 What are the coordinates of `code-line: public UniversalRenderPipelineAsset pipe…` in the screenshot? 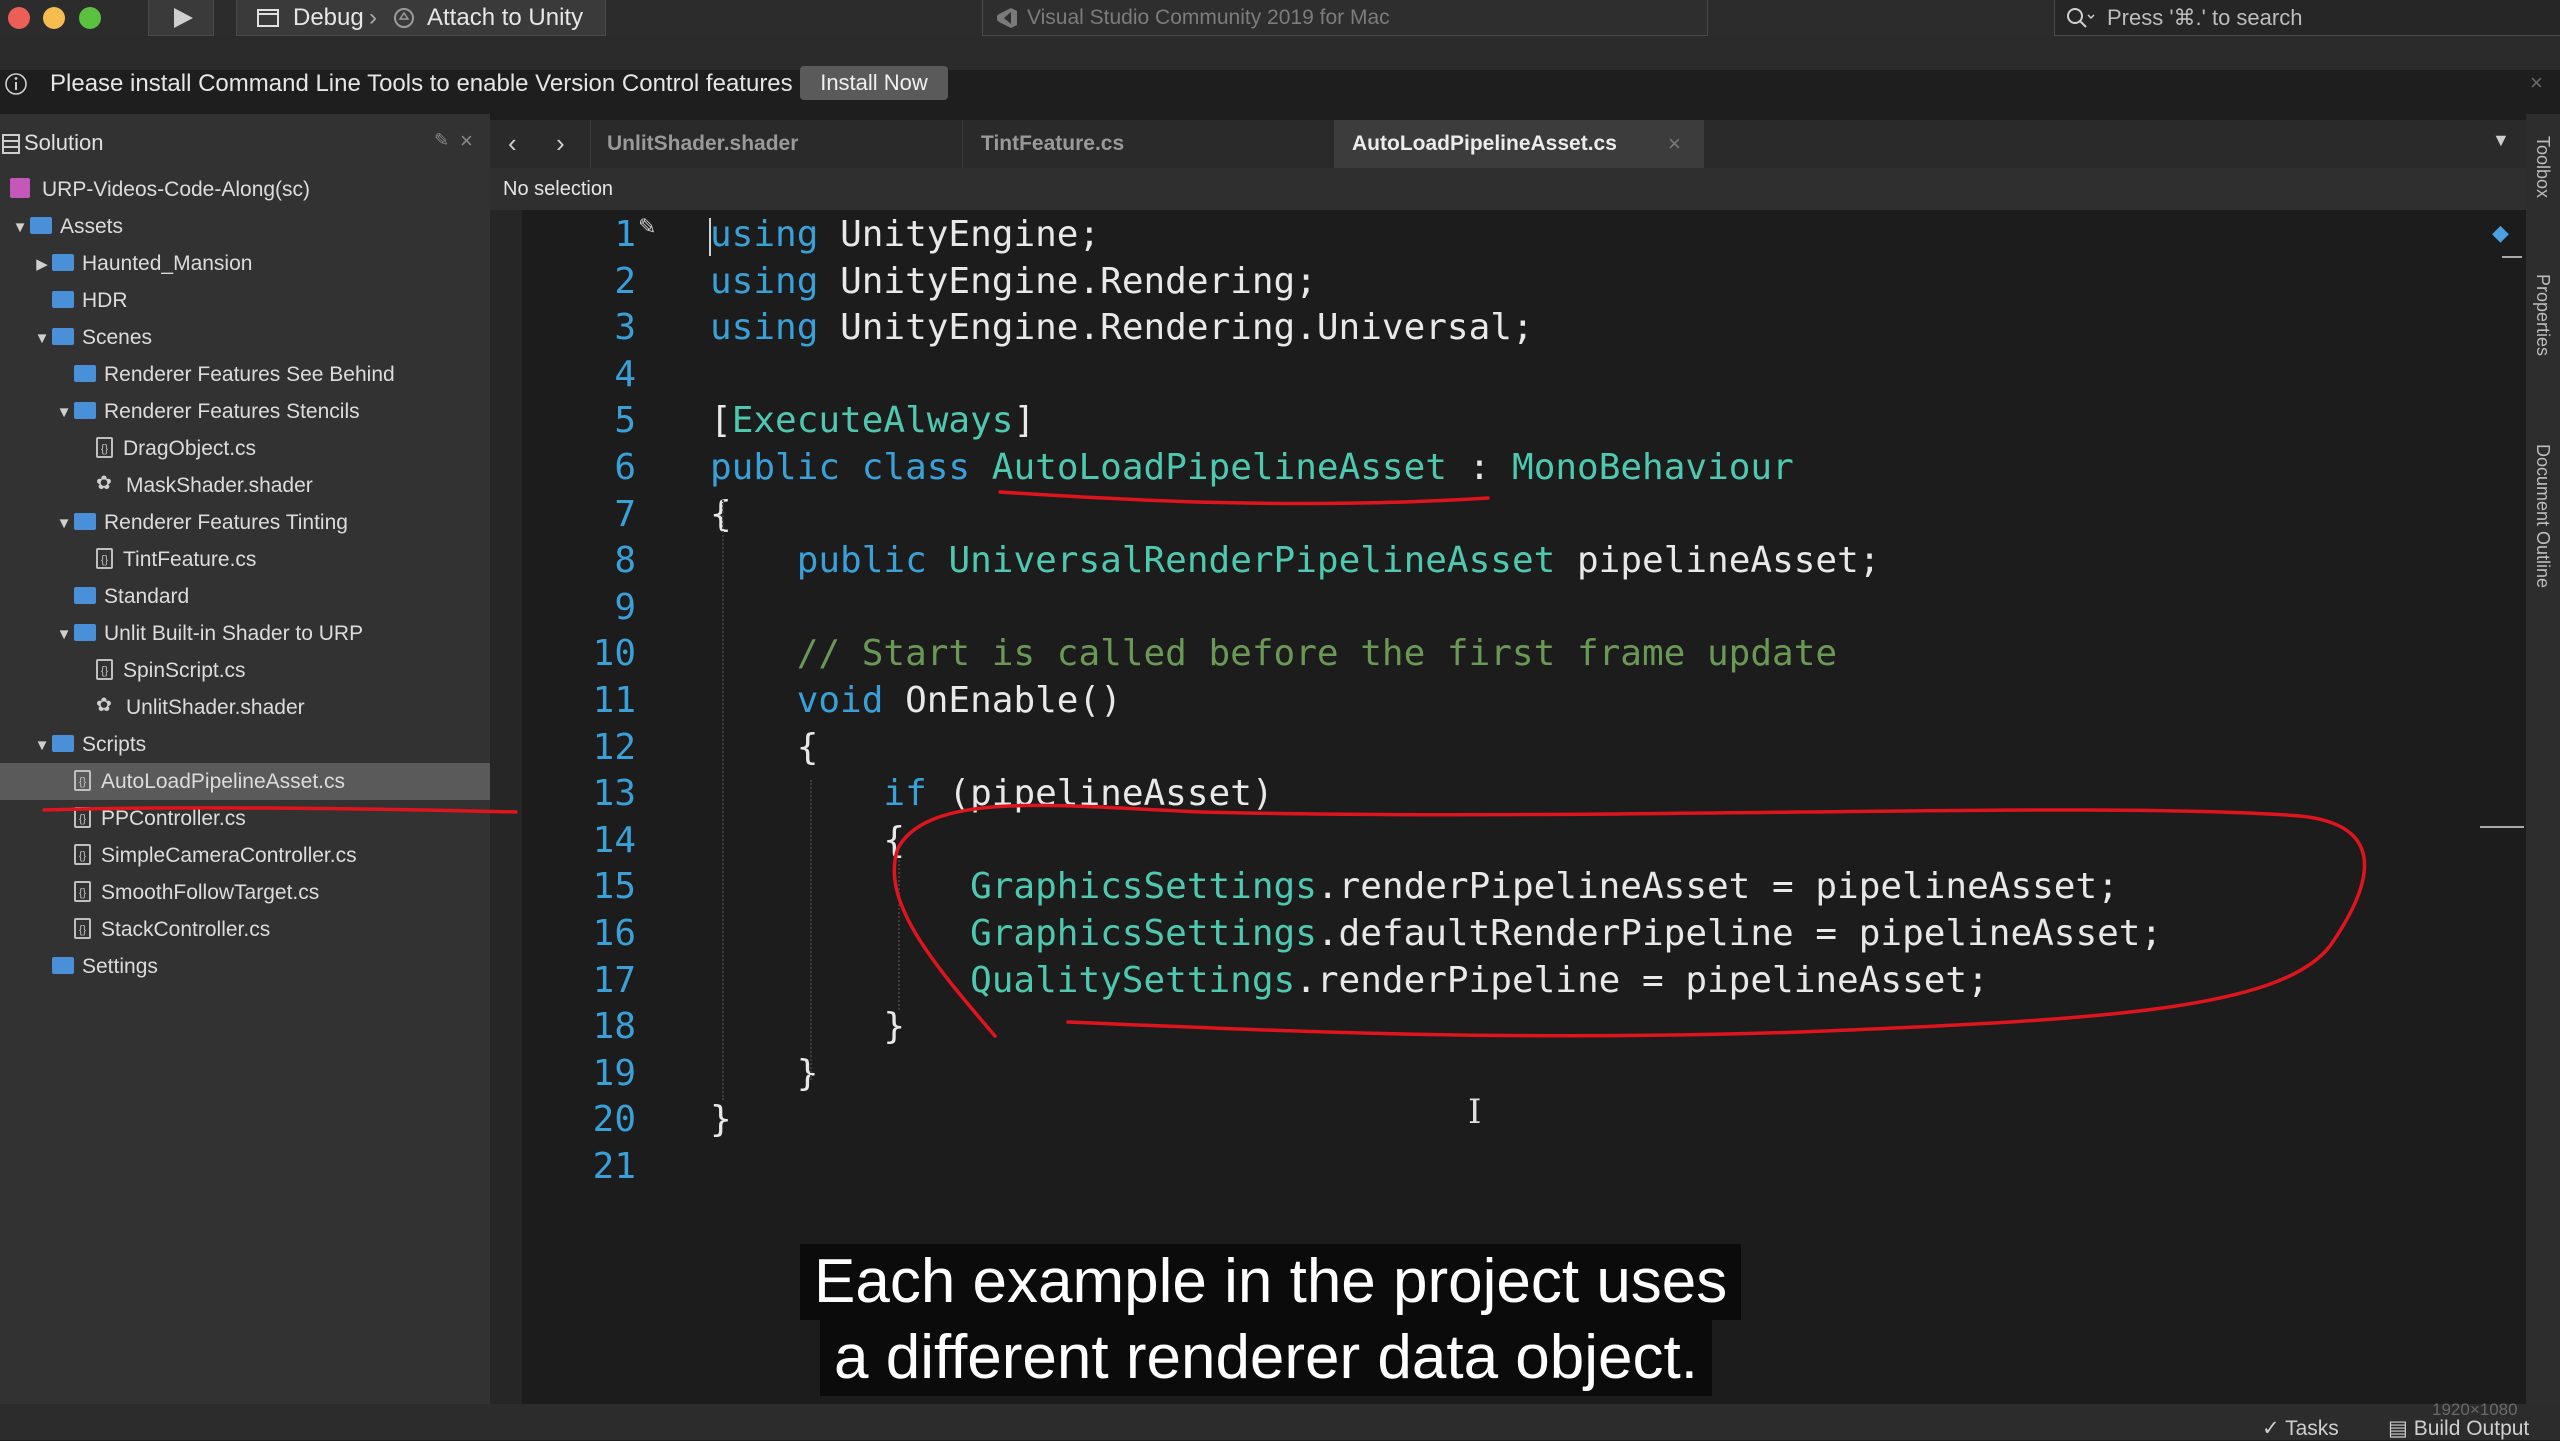 It's located at (1436, 561).